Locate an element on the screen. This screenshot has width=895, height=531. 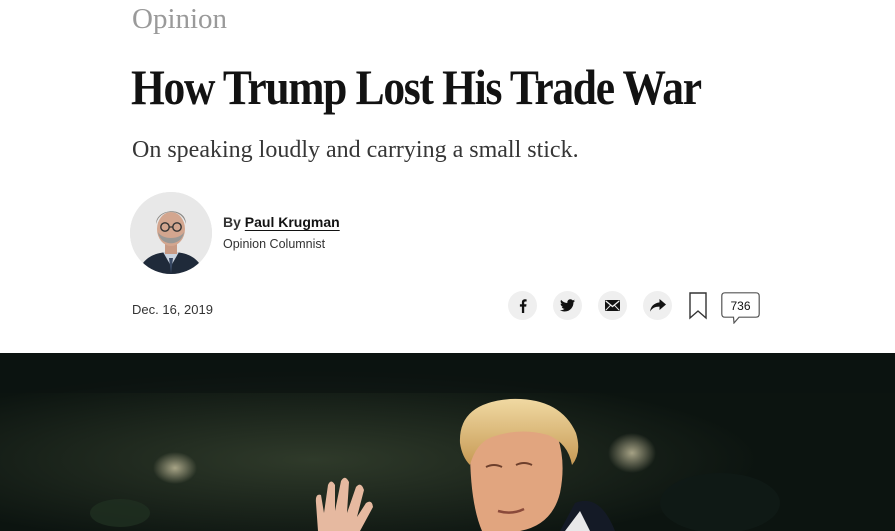
author-portrait-icon is located at coordinates (171, 233).